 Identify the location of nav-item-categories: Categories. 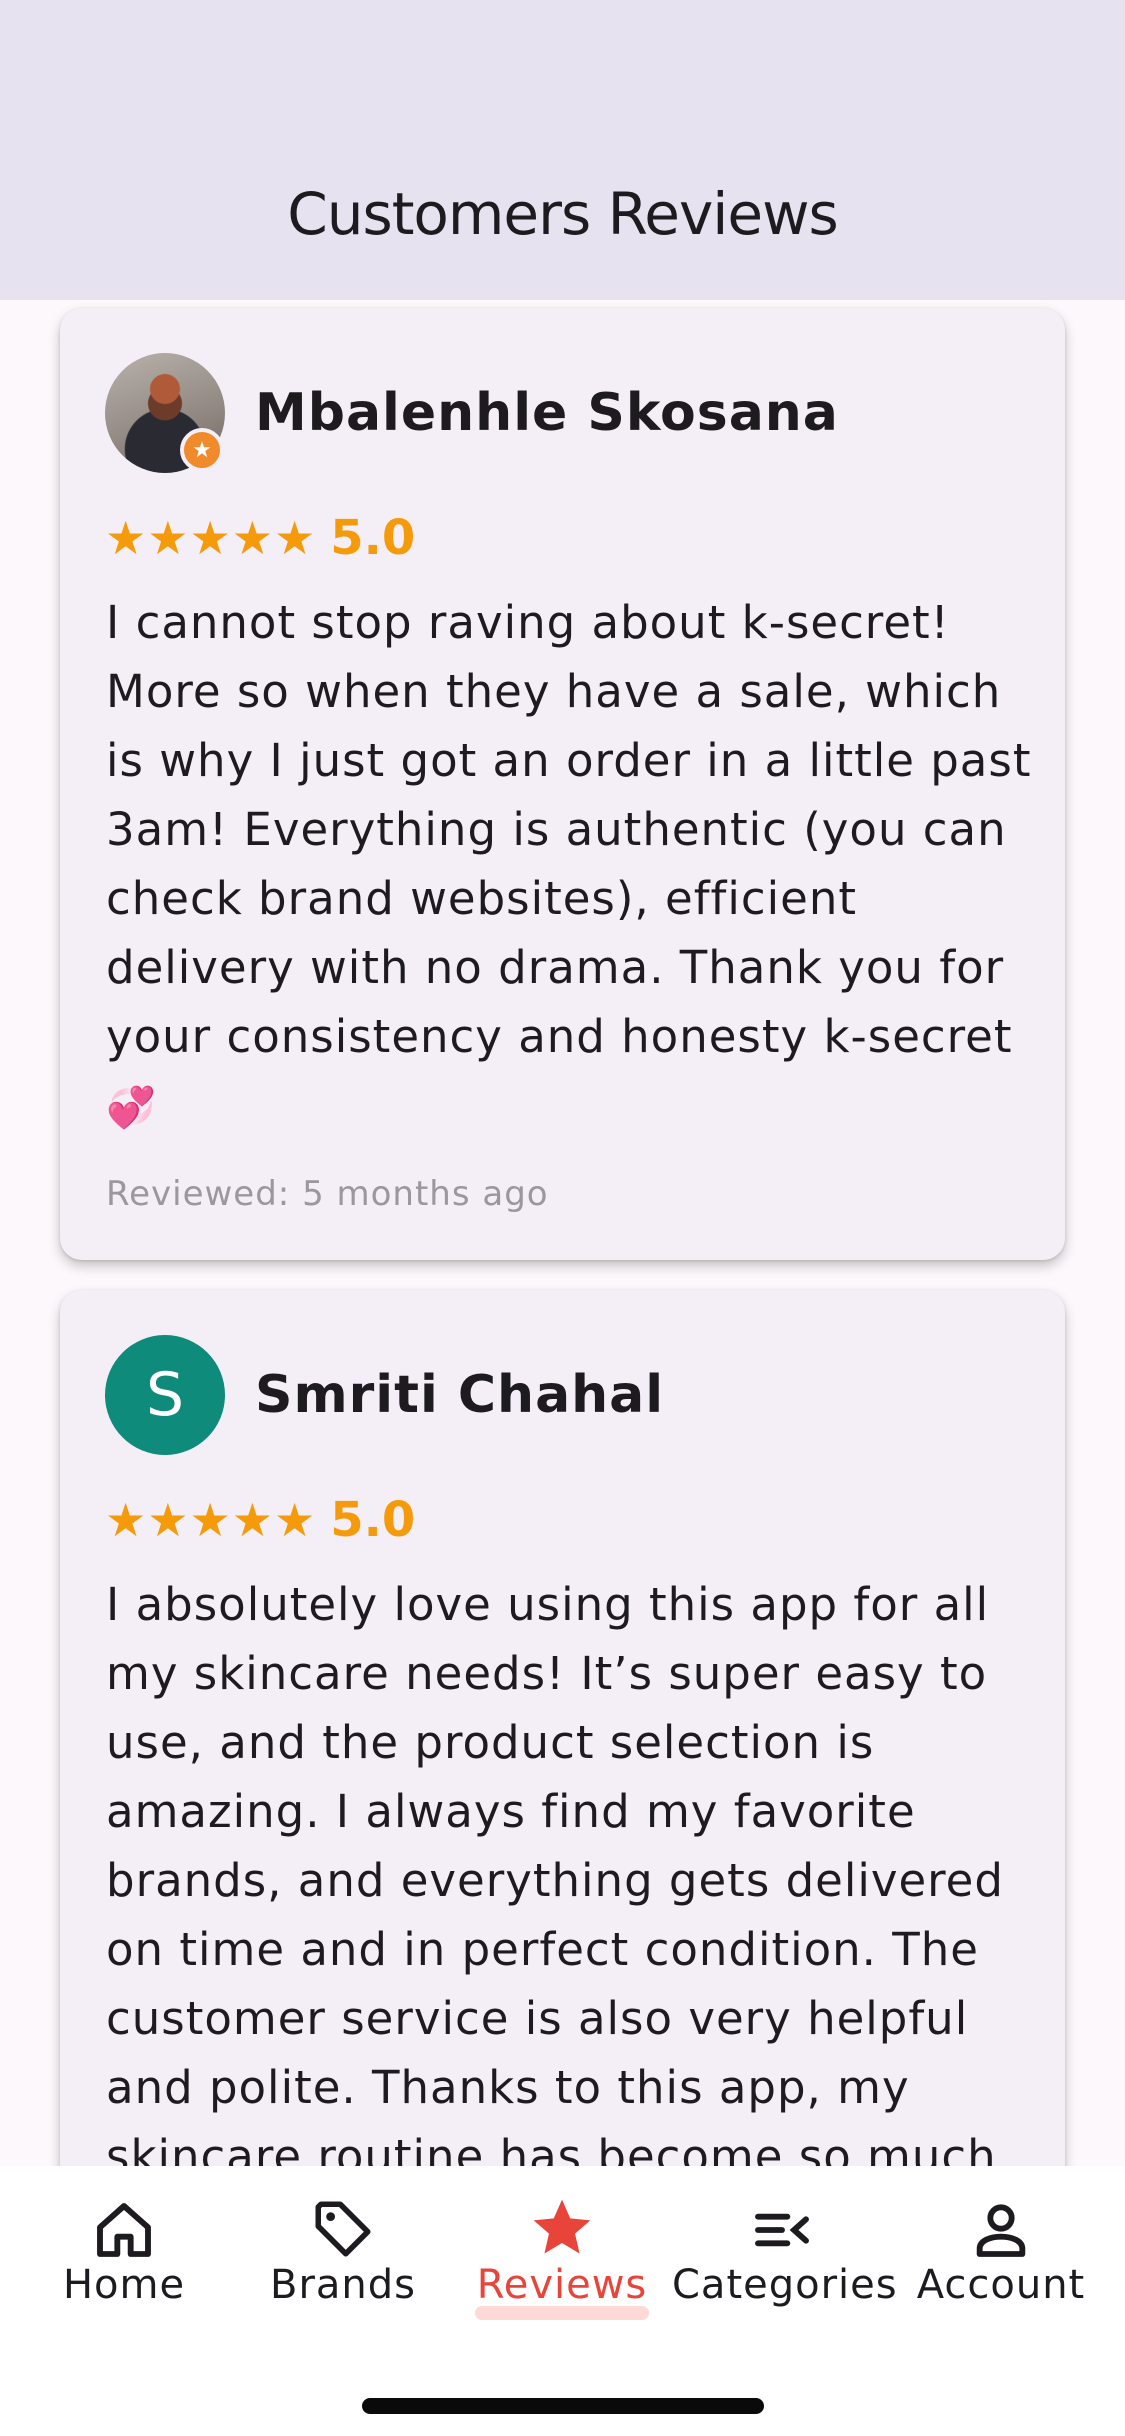
(785, 2256).